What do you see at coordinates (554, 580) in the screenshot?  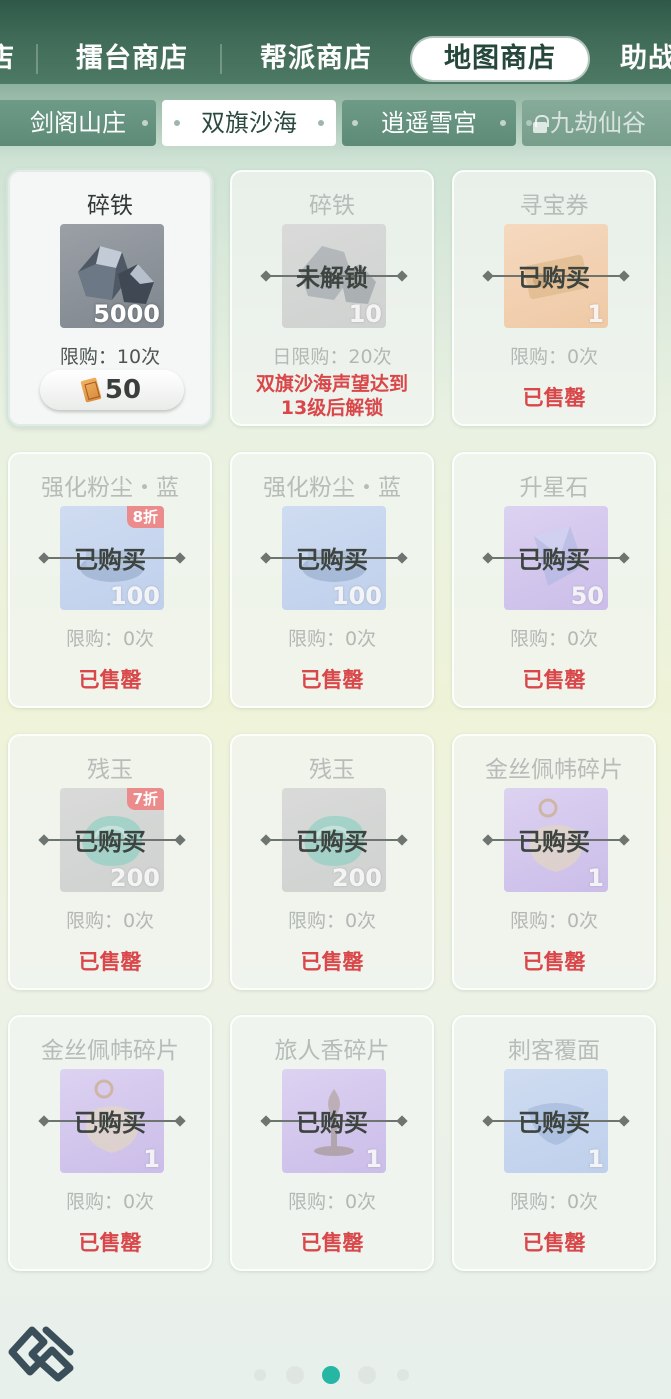 I see `shop-item-card: 升星石 50 已购买 限购：0次 已售罄` at bounding box center [554, 580].